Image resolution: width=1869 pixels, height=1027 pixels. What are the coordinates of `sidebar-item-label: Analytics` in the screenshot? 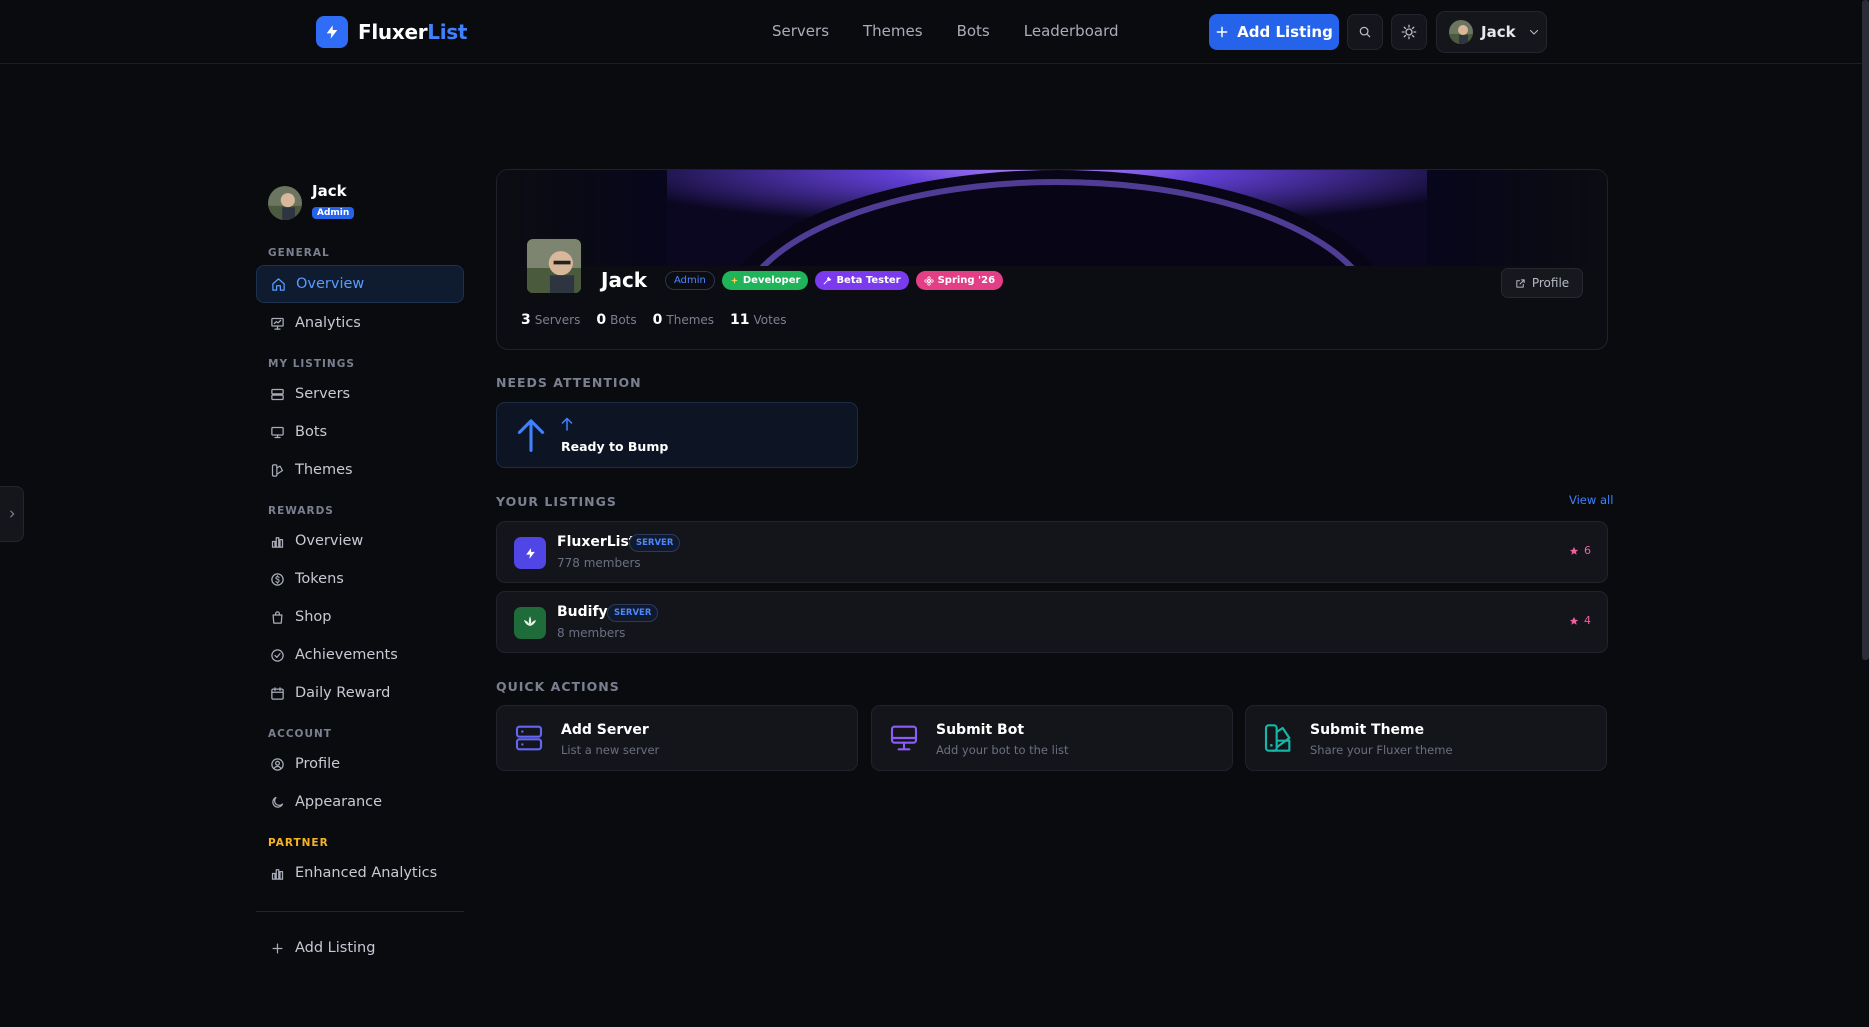 It's located at (328, 323).